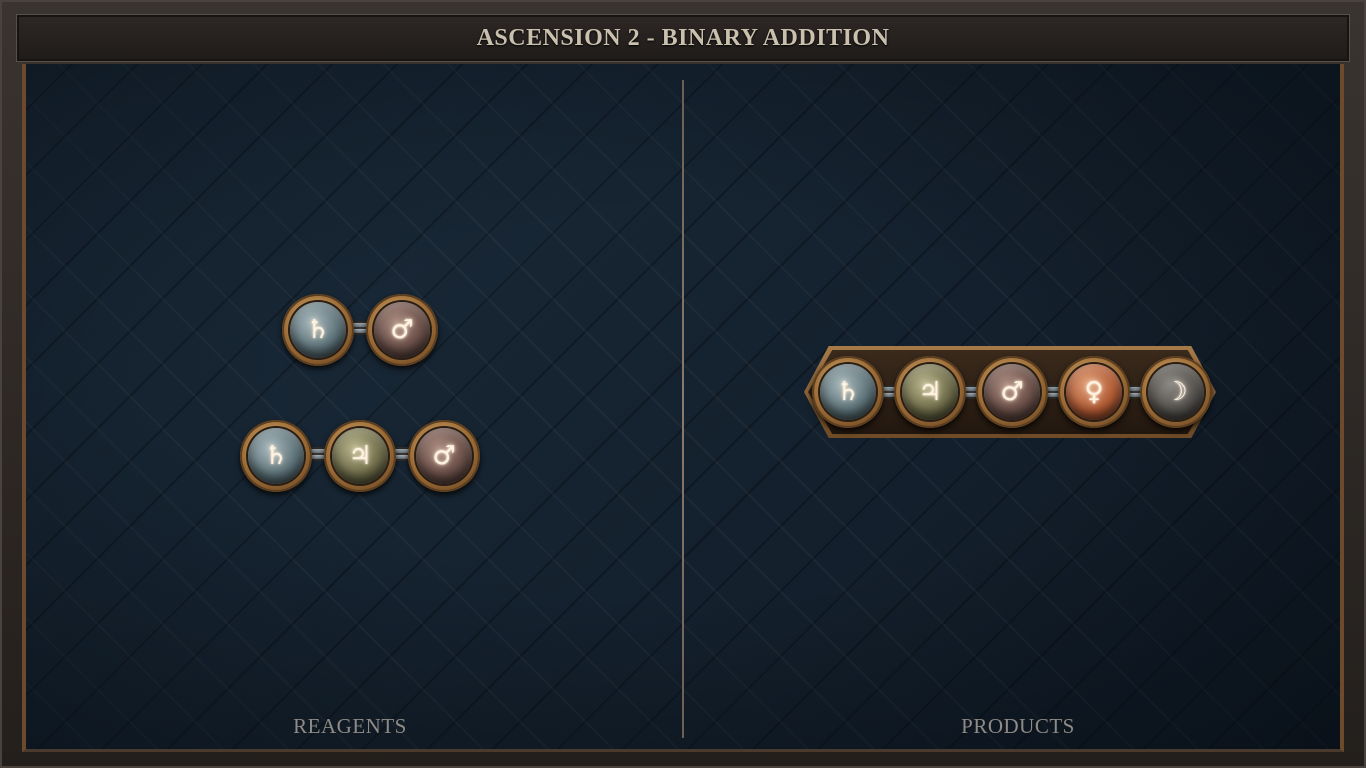 The width and height of the screenshot is (1366, 768). I want to click on products-label: PRODUCTS, so click(1018, 726).